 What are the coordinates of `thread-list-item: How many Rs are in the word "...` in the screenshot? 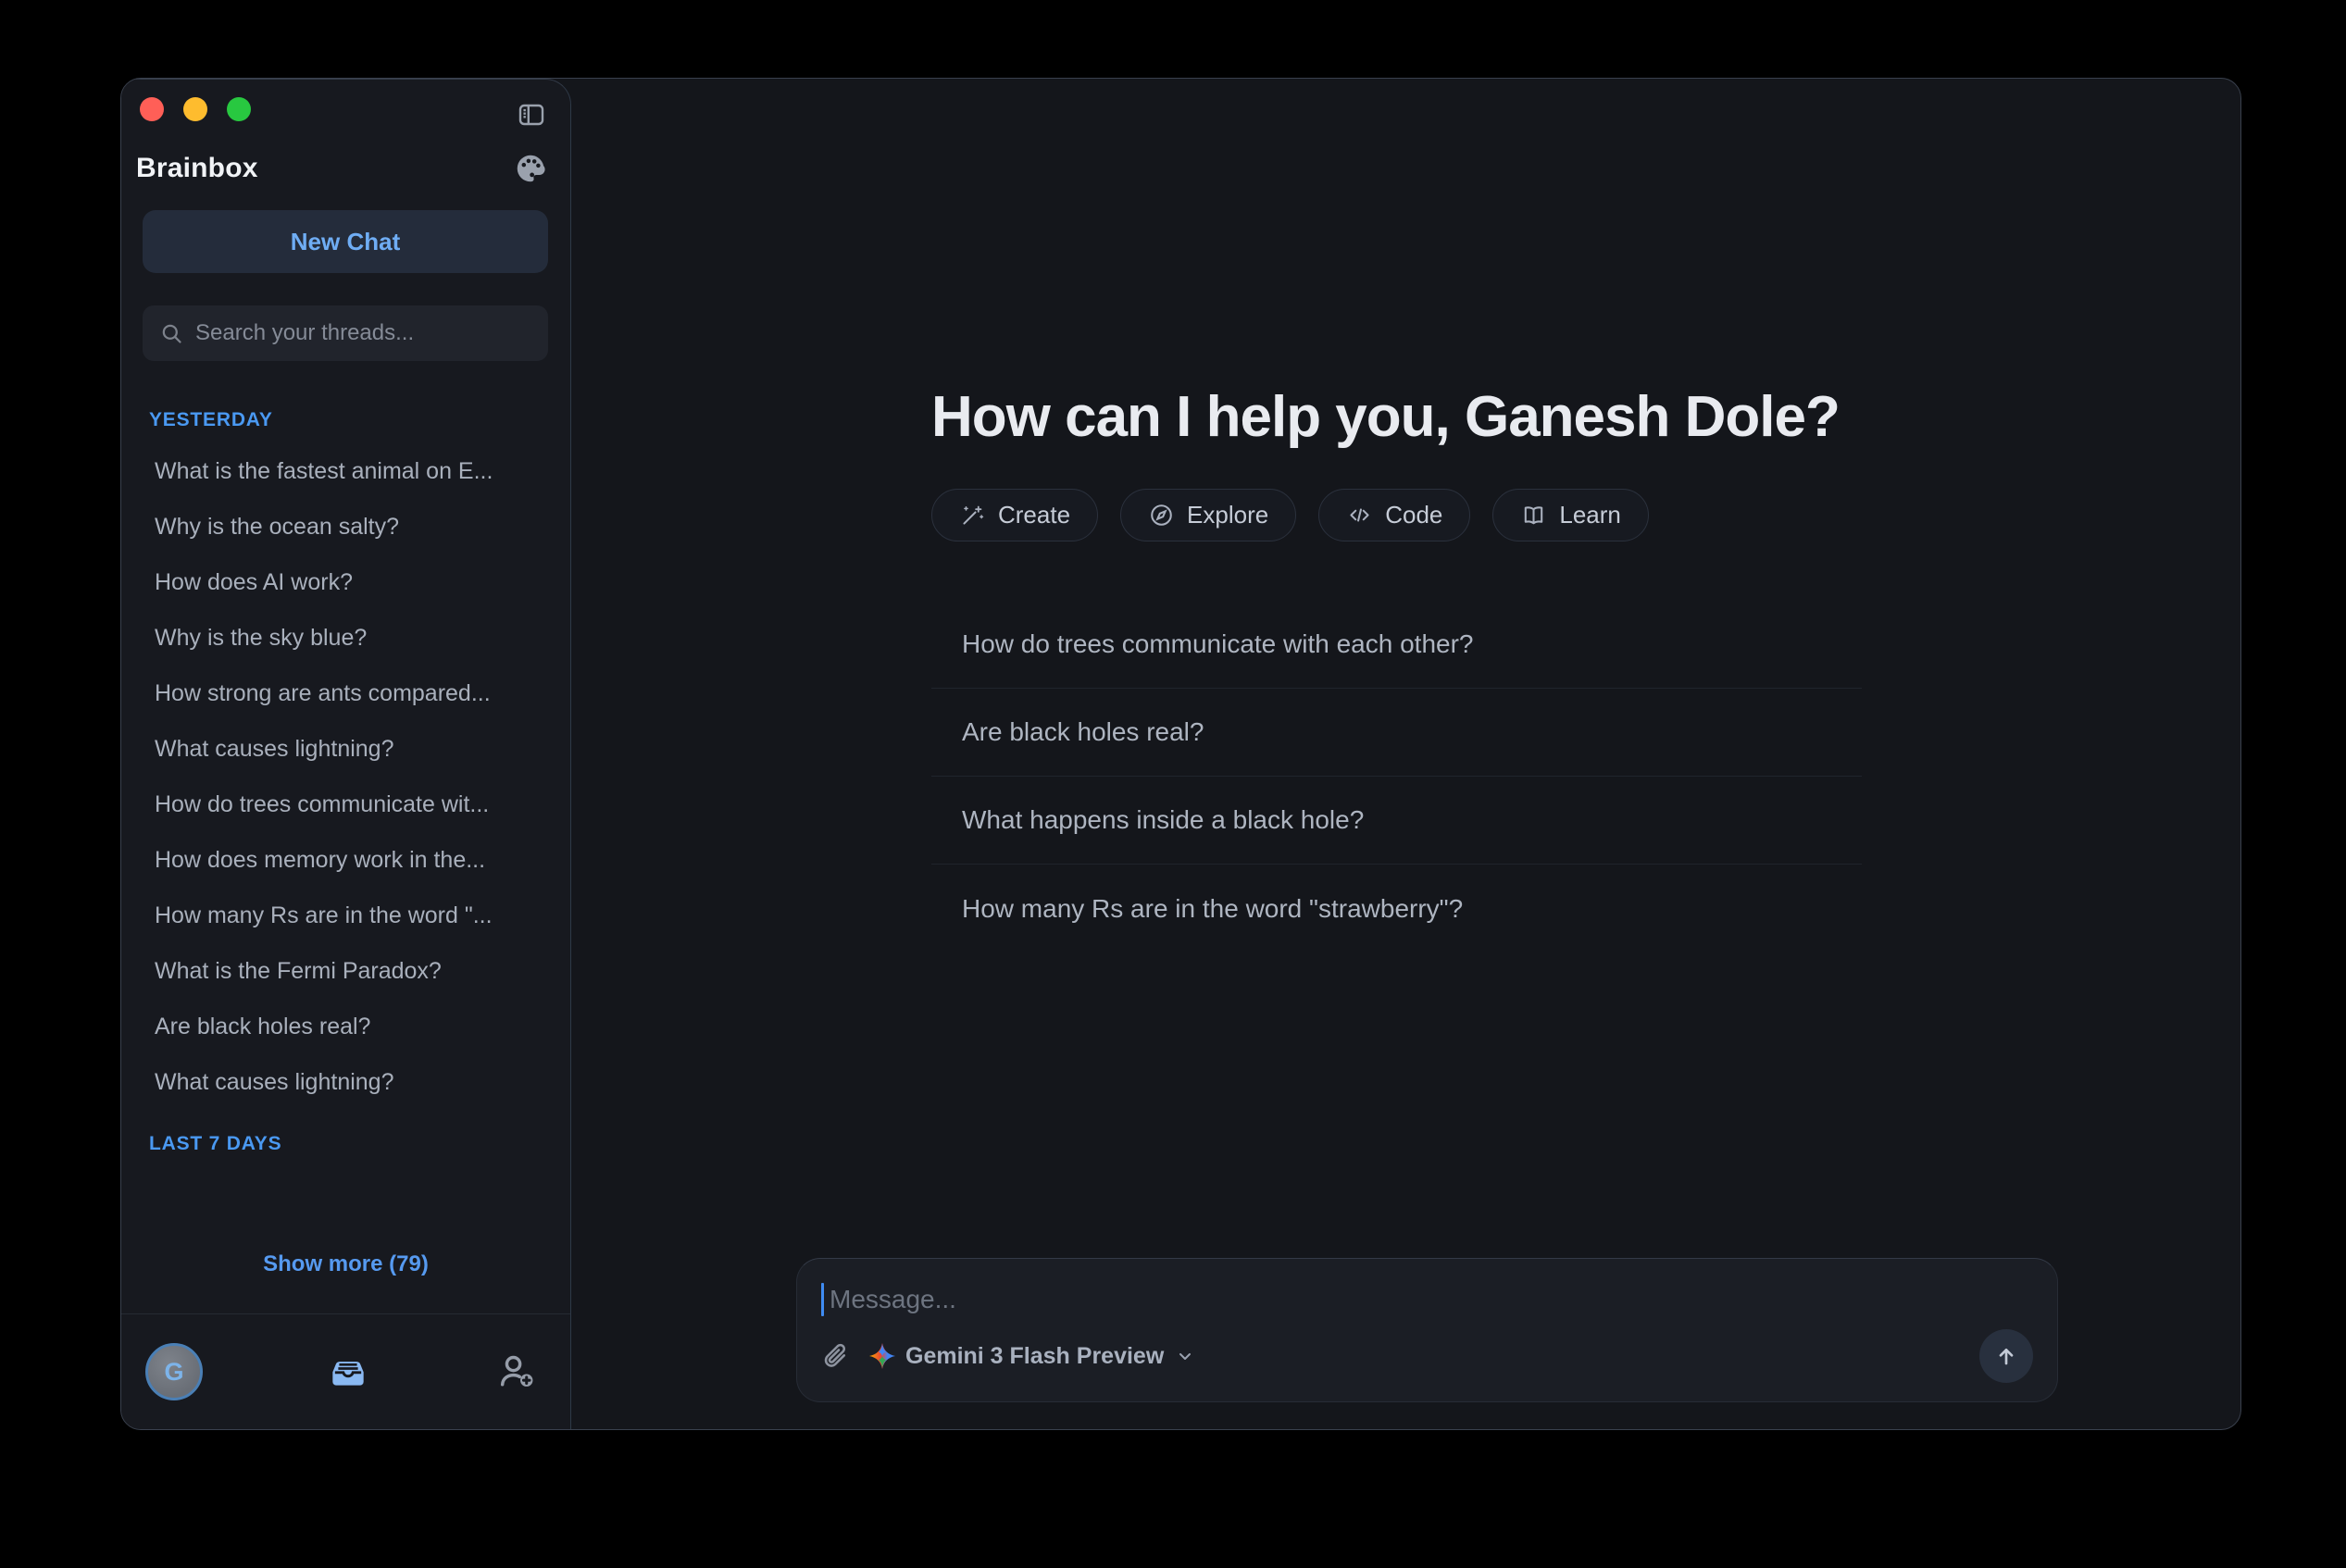 It's located at (345, 915).